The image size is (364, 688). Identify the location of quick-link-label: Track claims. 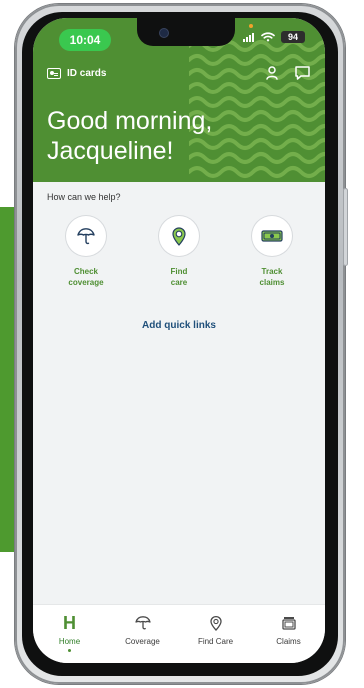
(272, 277).